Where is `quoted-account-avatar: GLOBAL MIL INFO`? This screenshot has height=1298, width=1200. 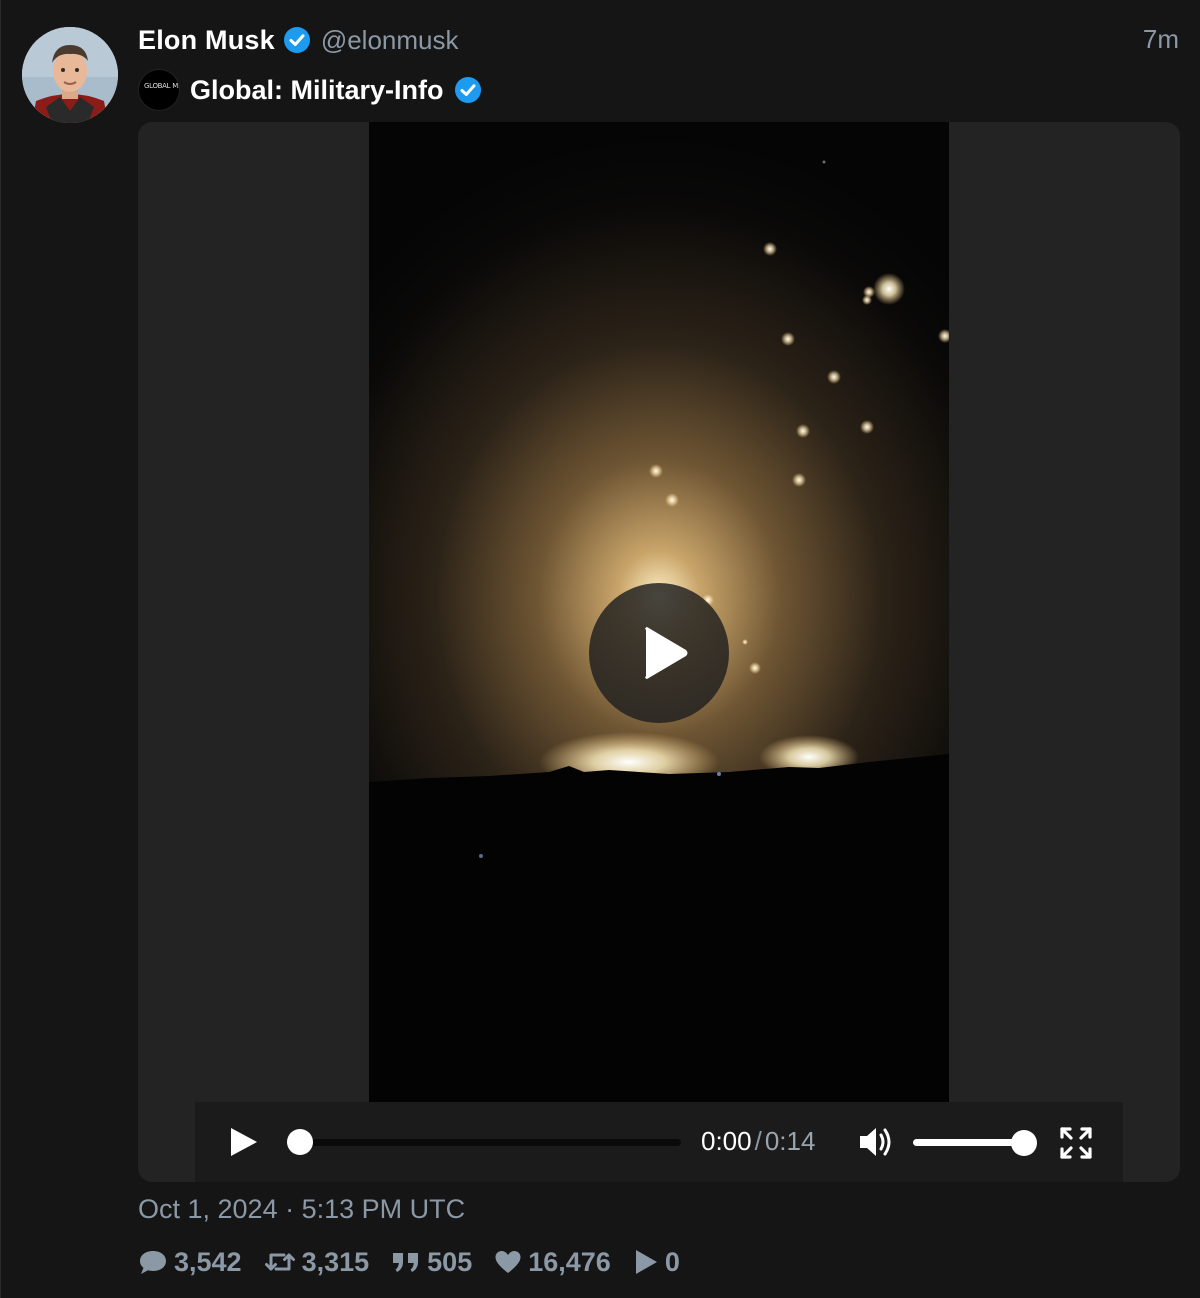
quoted-account-avatar: GLOBAL MIL INFO is located at coordinates (159, 90).